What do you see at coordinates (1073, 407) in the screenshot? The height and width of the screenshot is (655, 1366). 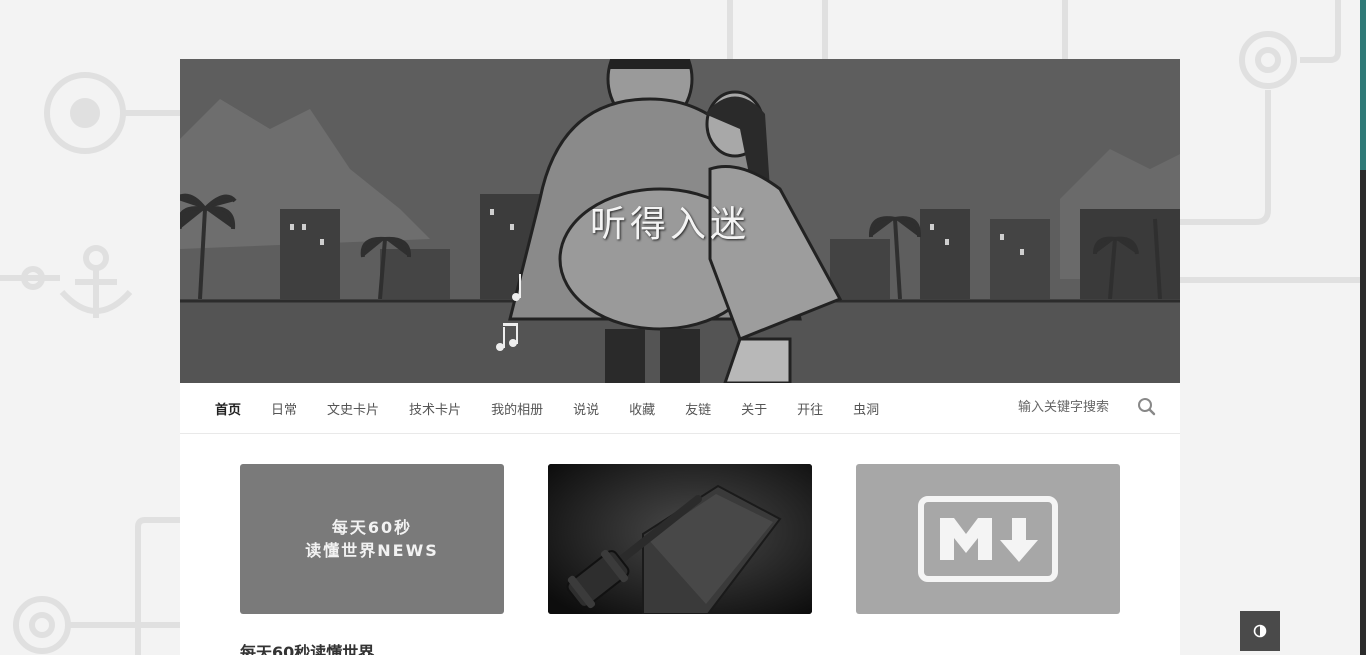 I see `search-input` at bounding box center [1073, 407].